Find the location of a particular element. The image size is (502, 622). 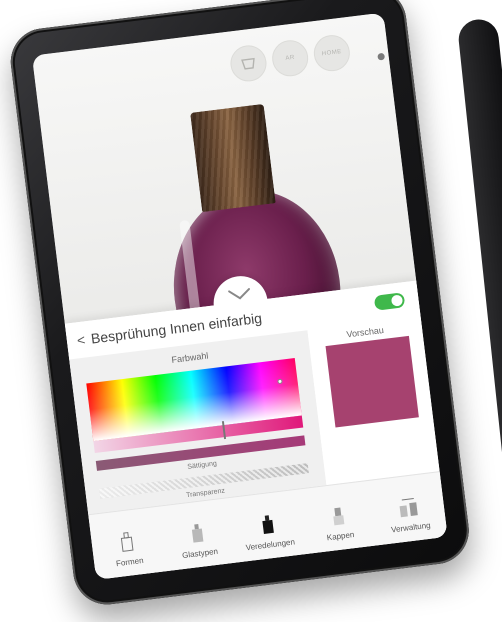

tab-formen: Formen is located at coordinates (127, 543).